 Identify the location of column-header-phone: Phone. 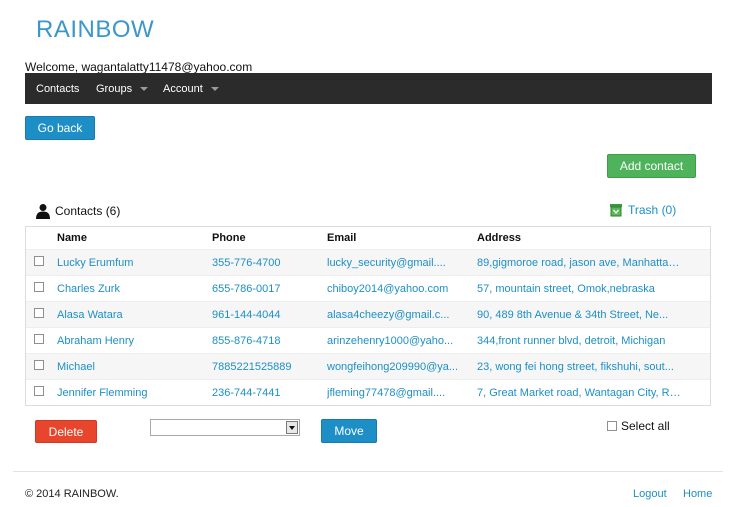
(229, 238).